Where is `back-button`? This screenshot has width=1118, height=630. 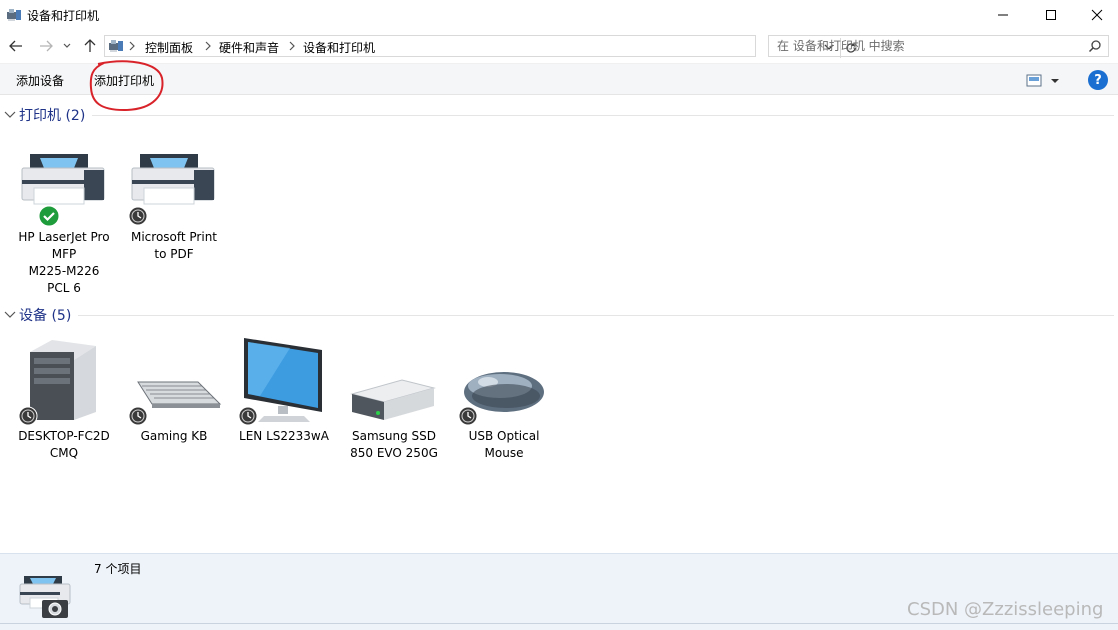
back-button is located at coordinates (16, 46).